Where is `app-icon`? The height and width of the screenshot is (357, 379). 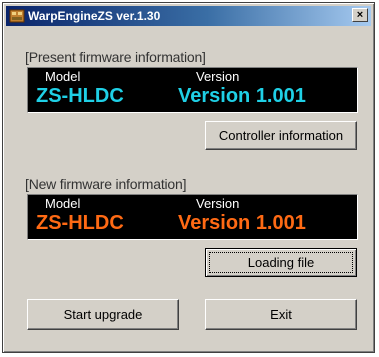
app-icon is located at coordinates (17, 16).